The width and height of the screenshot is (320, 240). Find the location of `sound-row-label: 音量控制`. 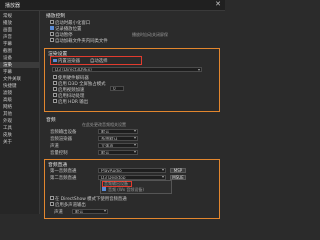

sound-row-label: 音量控制 is located at coordinates (59, 153).